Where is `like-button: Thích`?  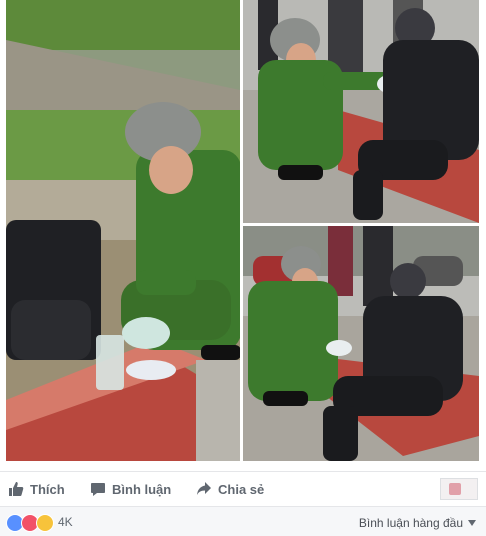 like-button: Thích is located at coordinates (36, 489).